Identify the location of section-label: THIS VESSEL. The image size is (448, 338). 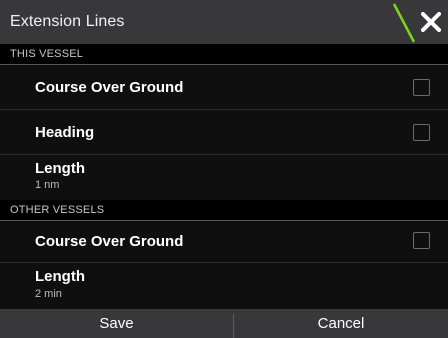
(47, 54).